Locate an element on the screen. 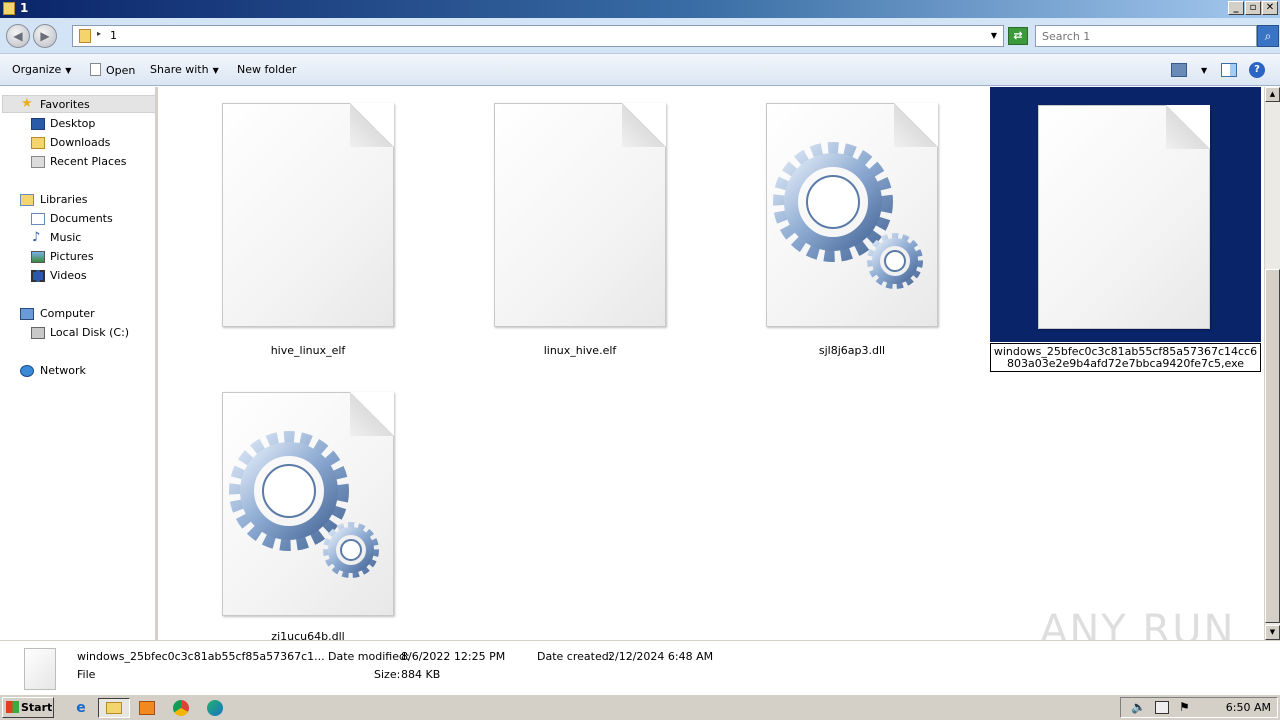 This screenshot has width=1280, height=720. forward-button: ▶ is located at coordinates (45, 36).